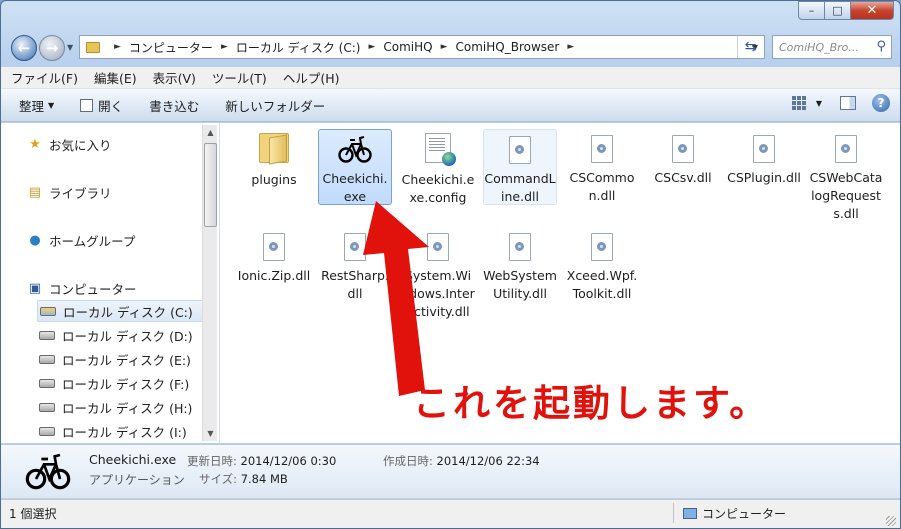  Describe the element at coordinates (881, 46) in the screenshot. I see `search-icon: ⚲` at that location.